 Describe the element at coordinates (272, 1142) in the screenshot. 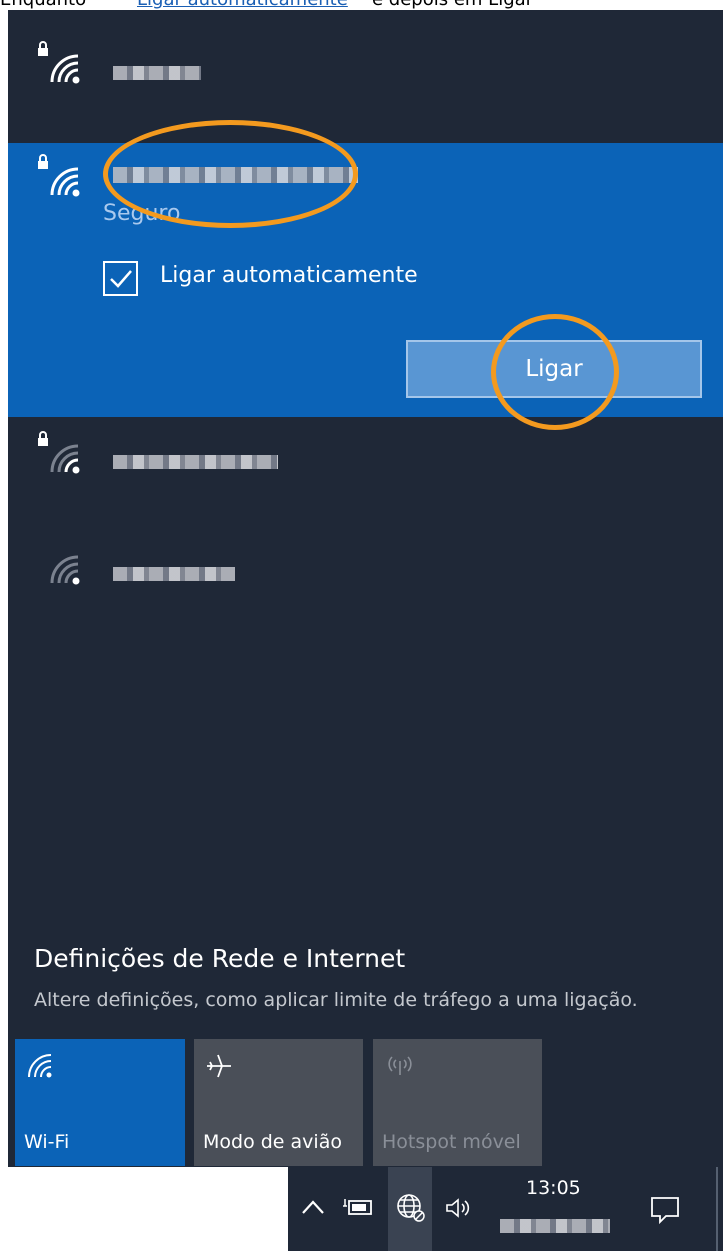

I see `airplane-tile-label: Modo de avião` at that location.